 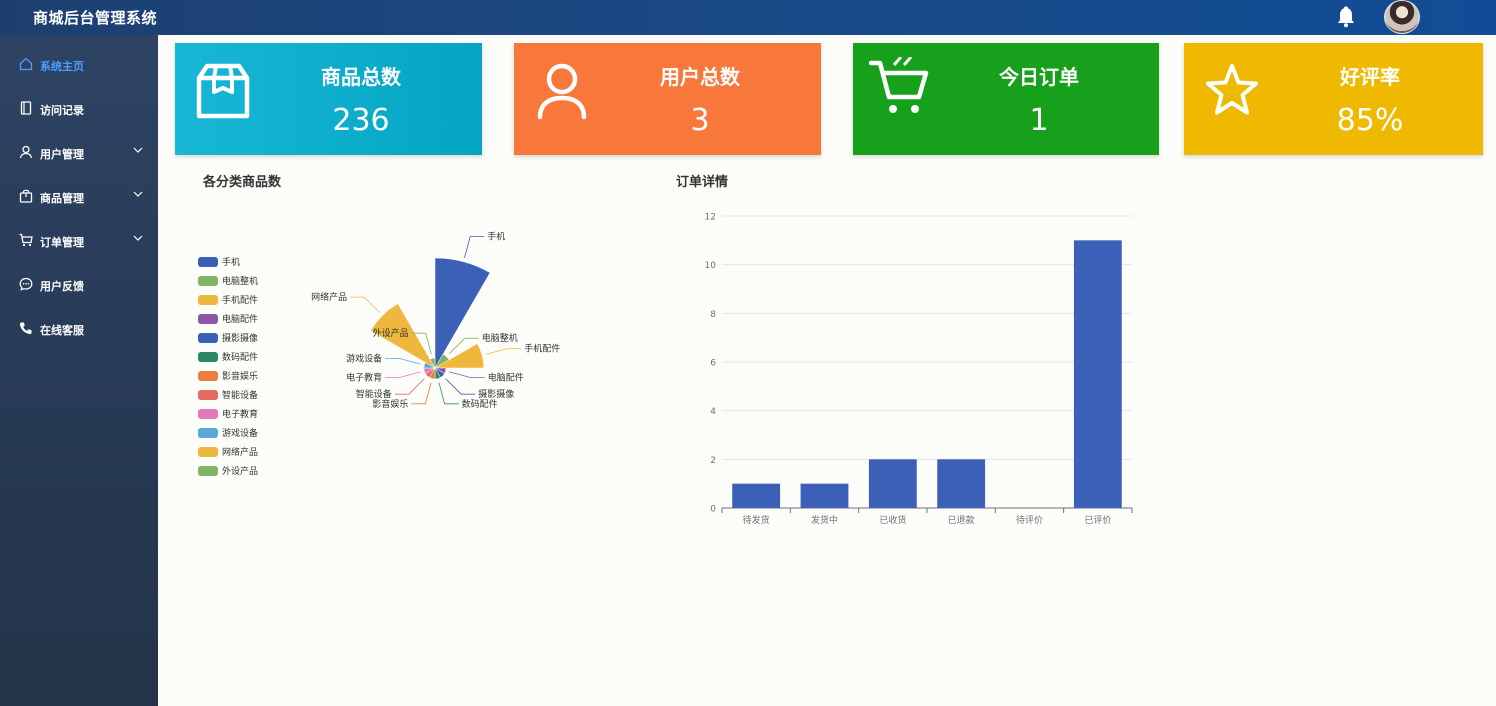 I want to click on sidebar-item-product-management: 商品管理, so click(x=79, y=195).